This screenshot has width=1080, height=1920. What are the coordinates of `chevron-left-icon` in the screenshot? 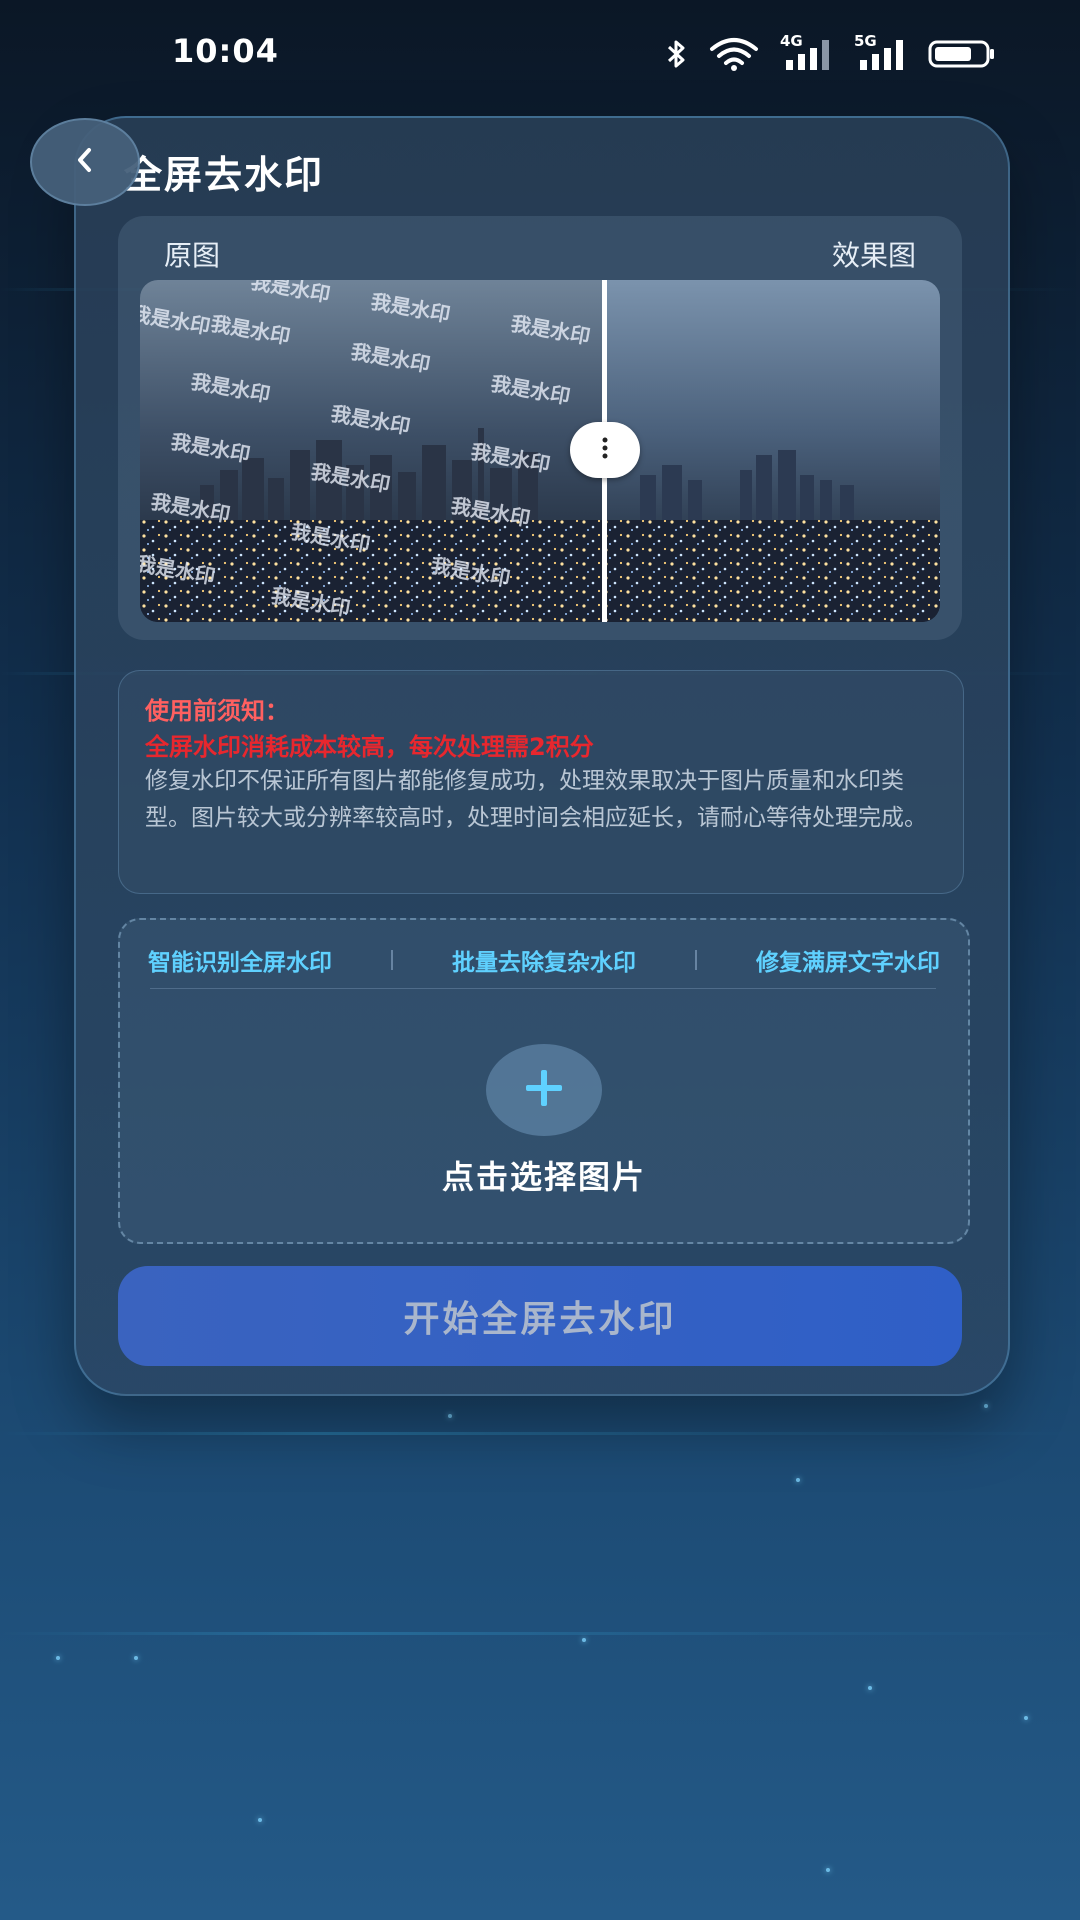 It's located at (85, 162).